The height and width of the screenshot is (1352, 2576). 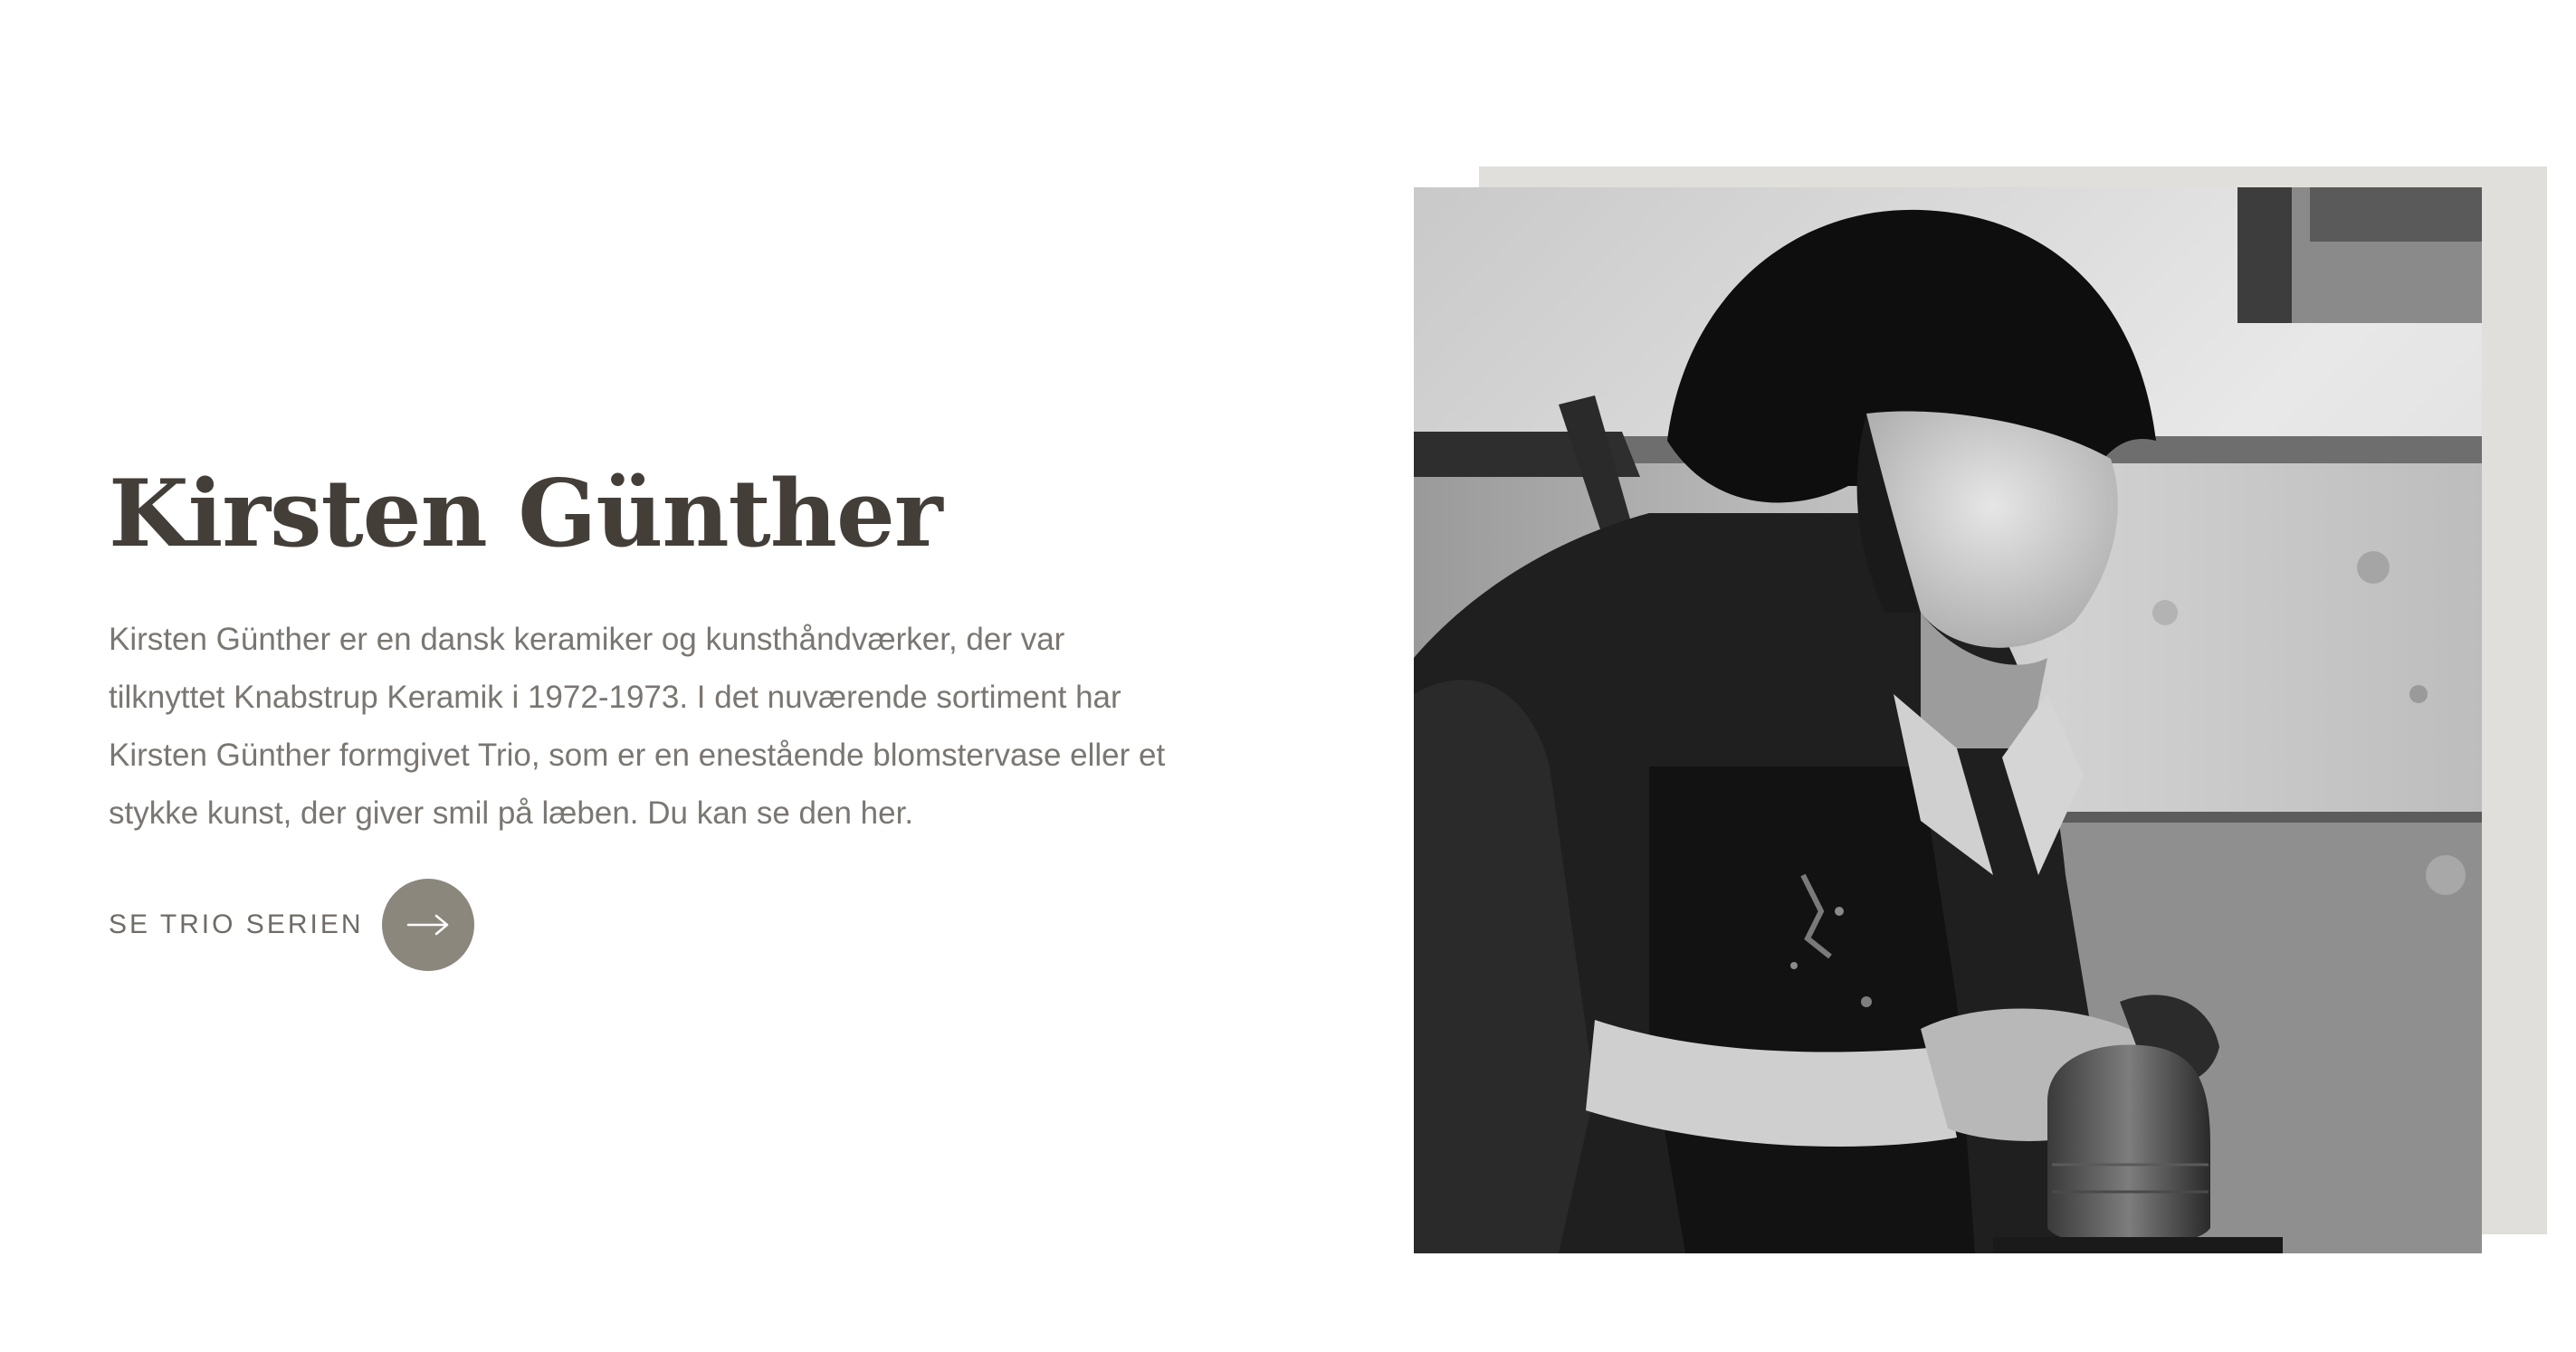 What do you see at coordinates (526, 514) in the screenshot?
I see `artist-title: Kirsten Günther` at bounding box center [526, 514].